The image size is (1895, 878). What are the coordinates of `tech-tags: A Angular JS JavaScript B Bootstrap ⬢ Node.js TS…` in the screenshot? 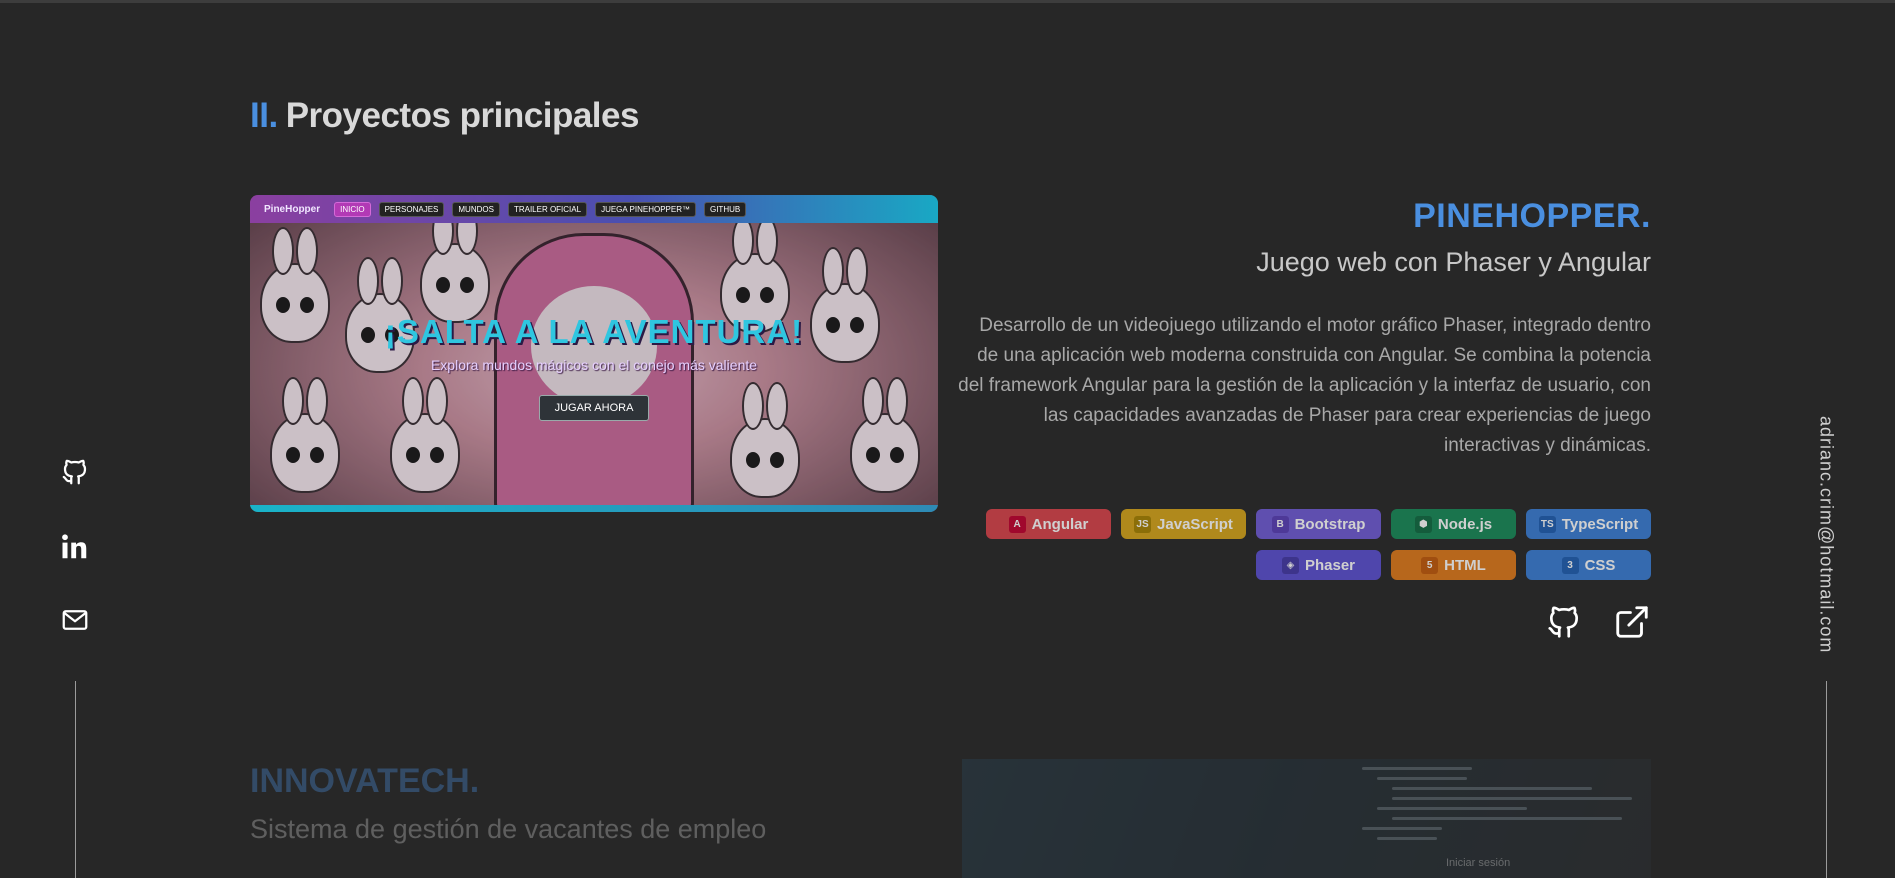 It's located at (1304, 544).